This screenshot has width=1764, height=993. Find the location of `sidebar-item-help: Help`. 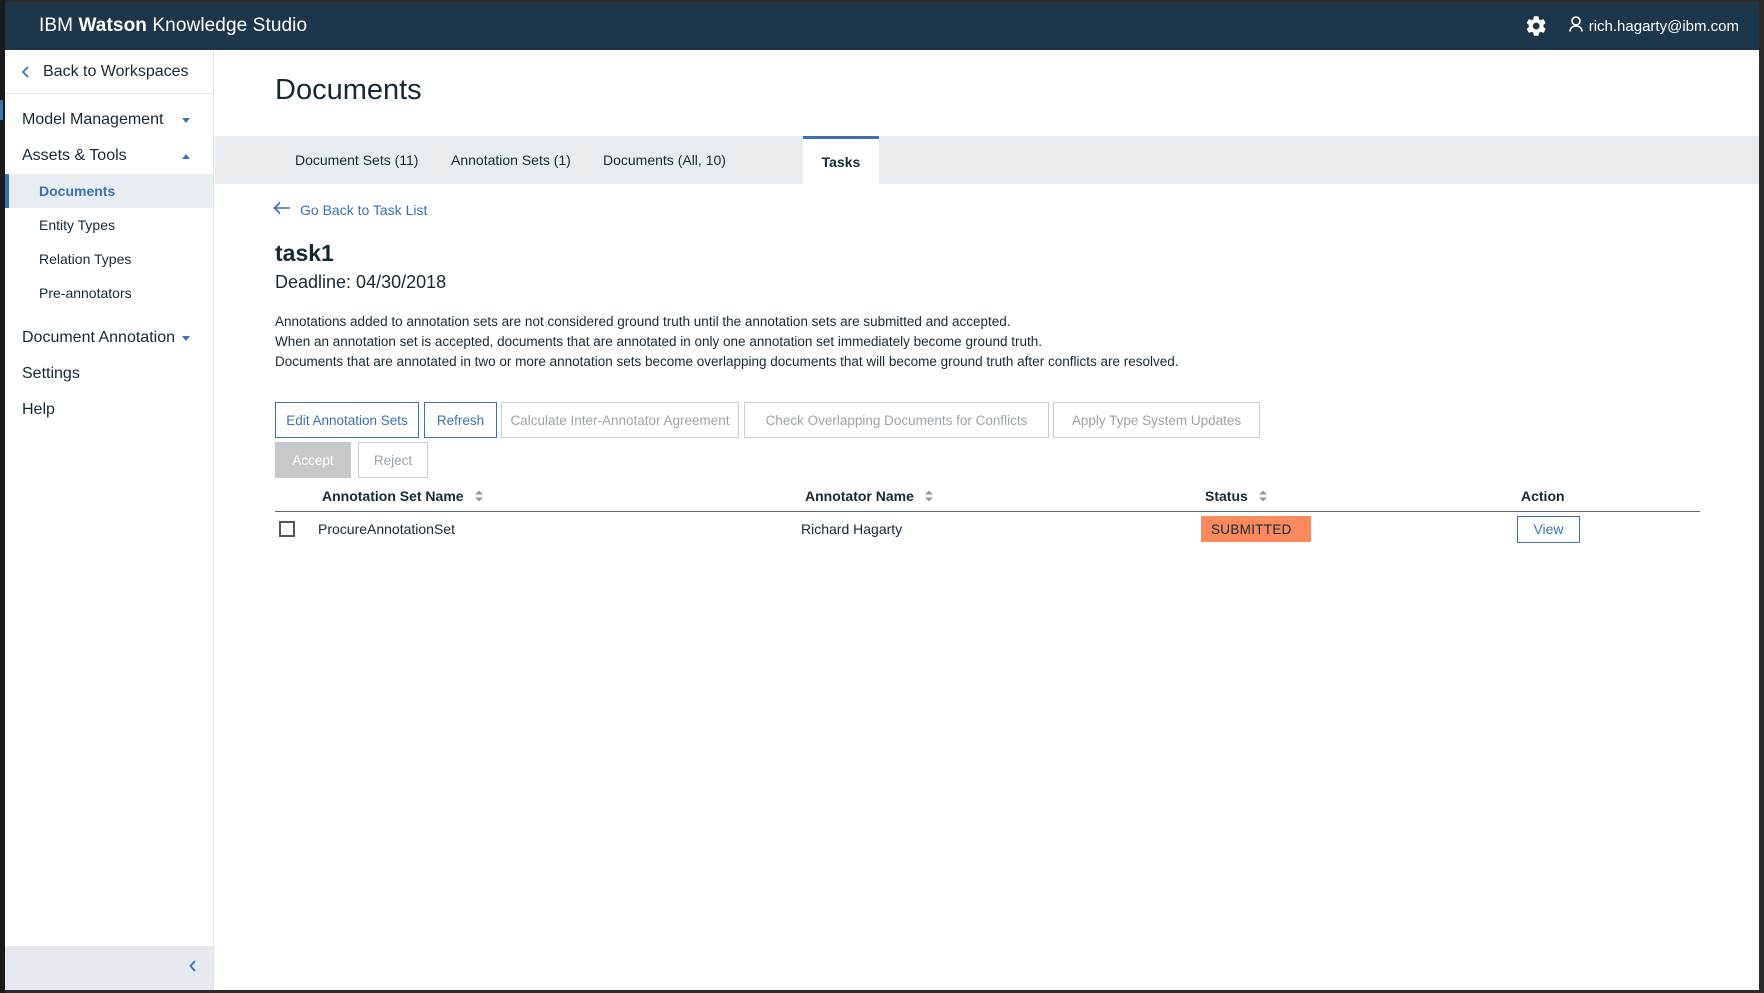

sidebar-item-help: Help is located at coordinates (109, 410).